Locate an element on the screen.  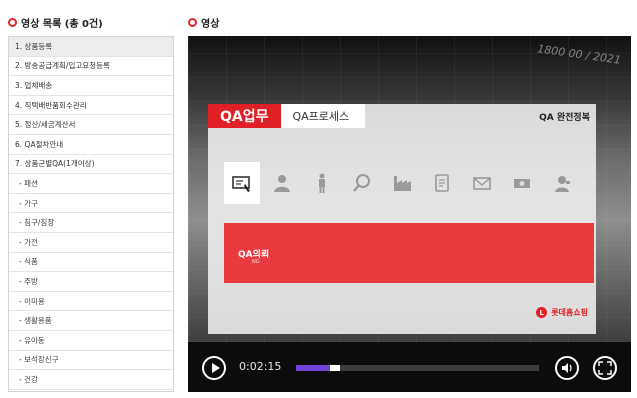
qa-request-subtext: NG is located at coordinates (256, 262).